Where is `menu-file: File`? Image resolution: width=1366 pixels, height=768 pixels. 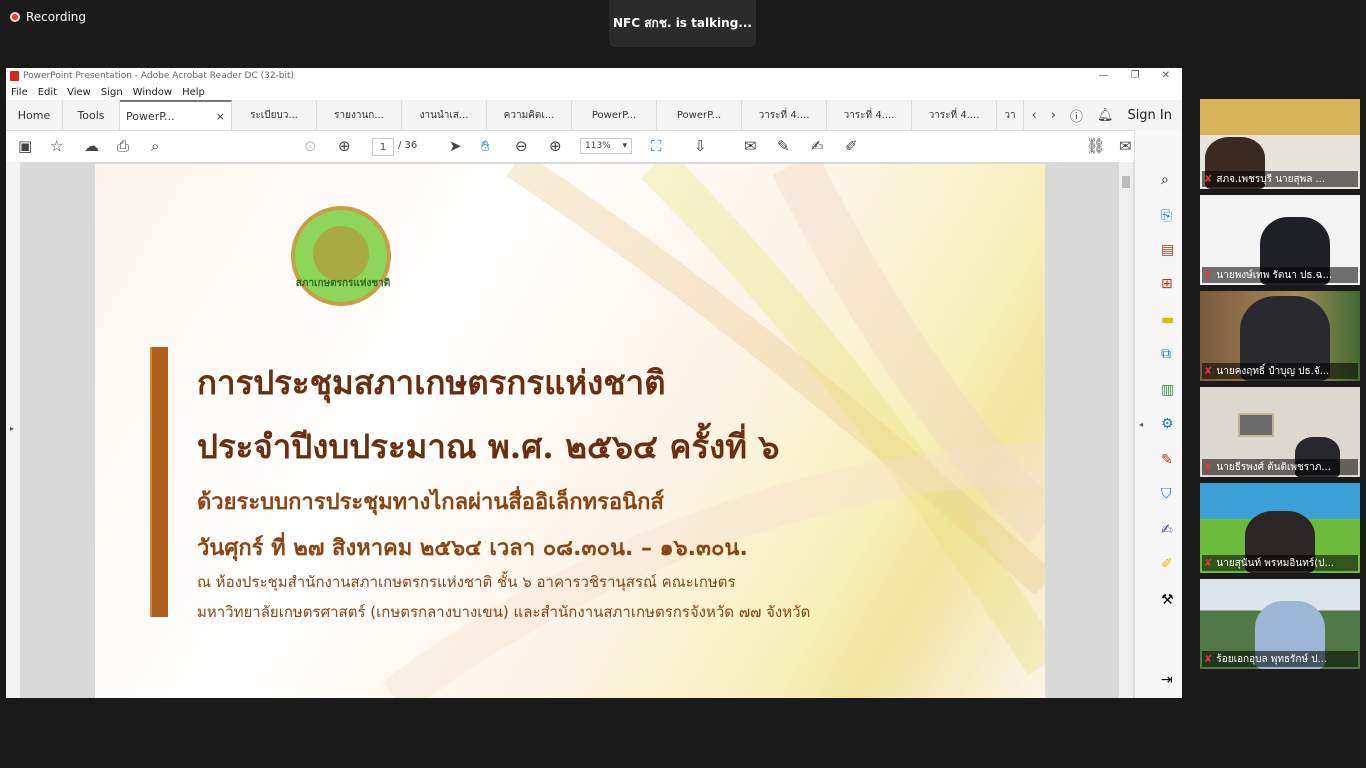 menu-file: File is located at coordinates (19, 92).